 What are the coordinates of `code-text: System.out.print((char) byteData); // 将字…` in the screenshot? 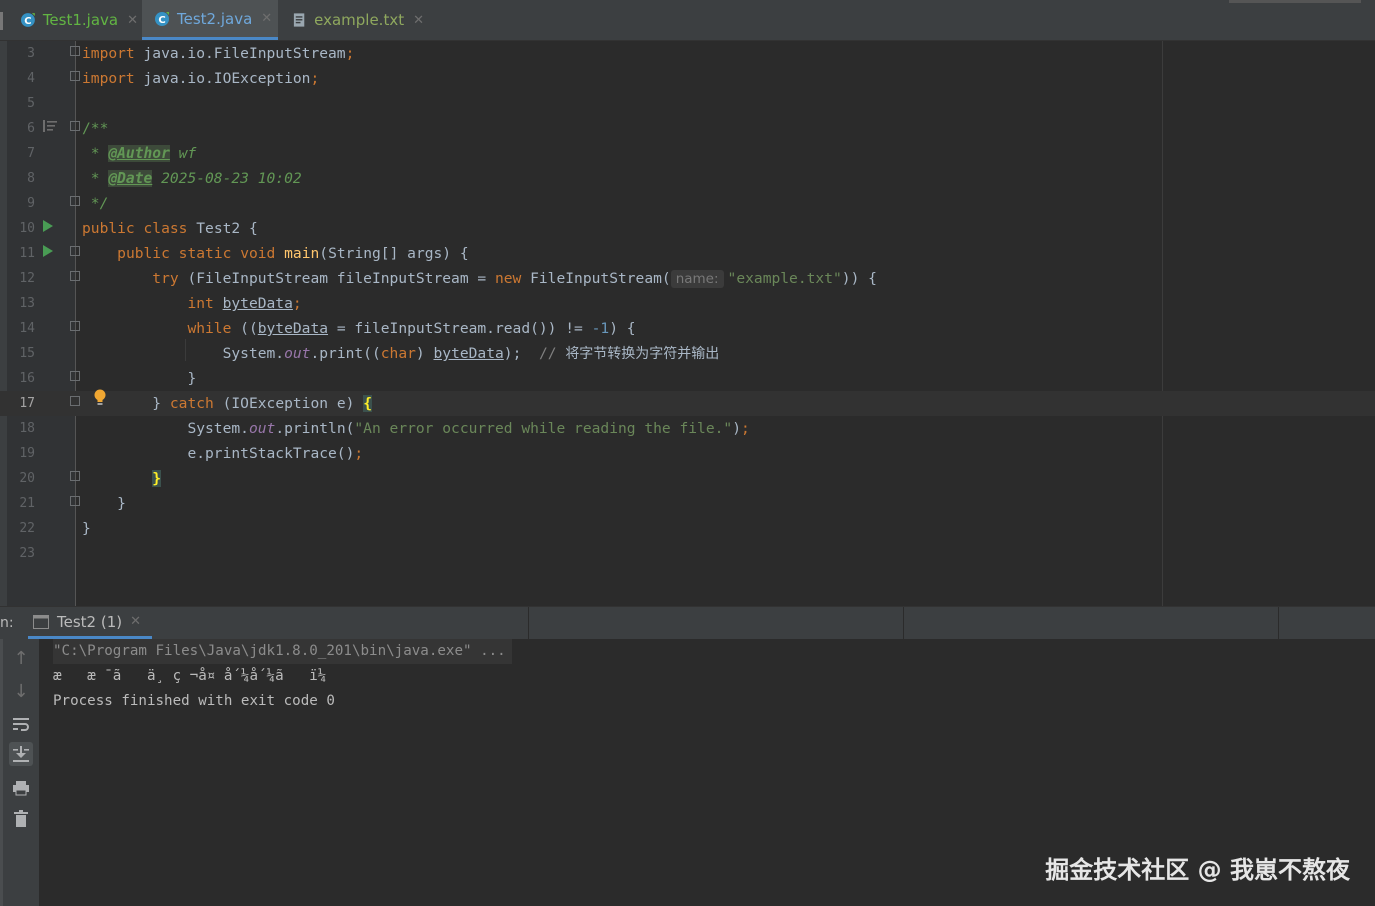 It's located at (471, 353).